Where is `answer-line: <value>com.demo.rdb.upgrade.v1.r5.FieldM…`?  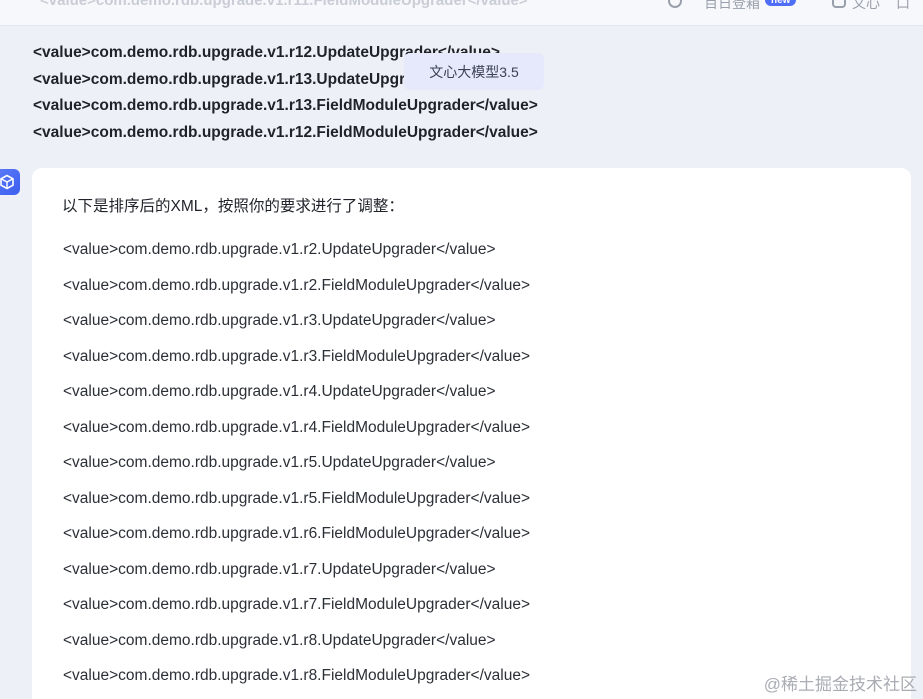
answer-line: <value>com.demo.rdb.upgrade.v1.r5.FieldM… is located at coordinates (297, 498).